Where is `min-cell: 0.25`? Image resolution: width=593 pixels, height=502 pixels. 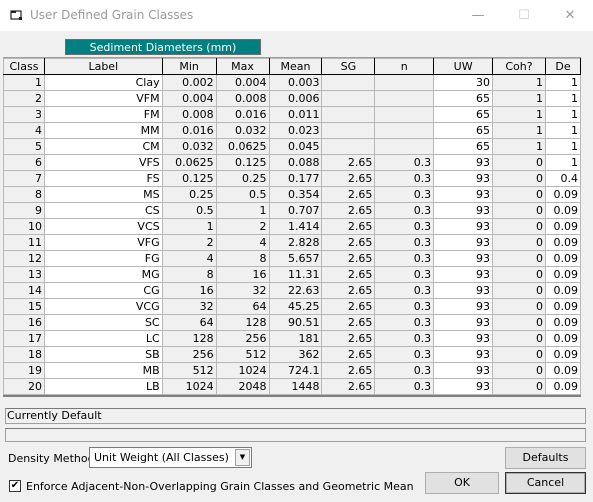
min-cell: 0.25 is located at coordinates (189, 194).